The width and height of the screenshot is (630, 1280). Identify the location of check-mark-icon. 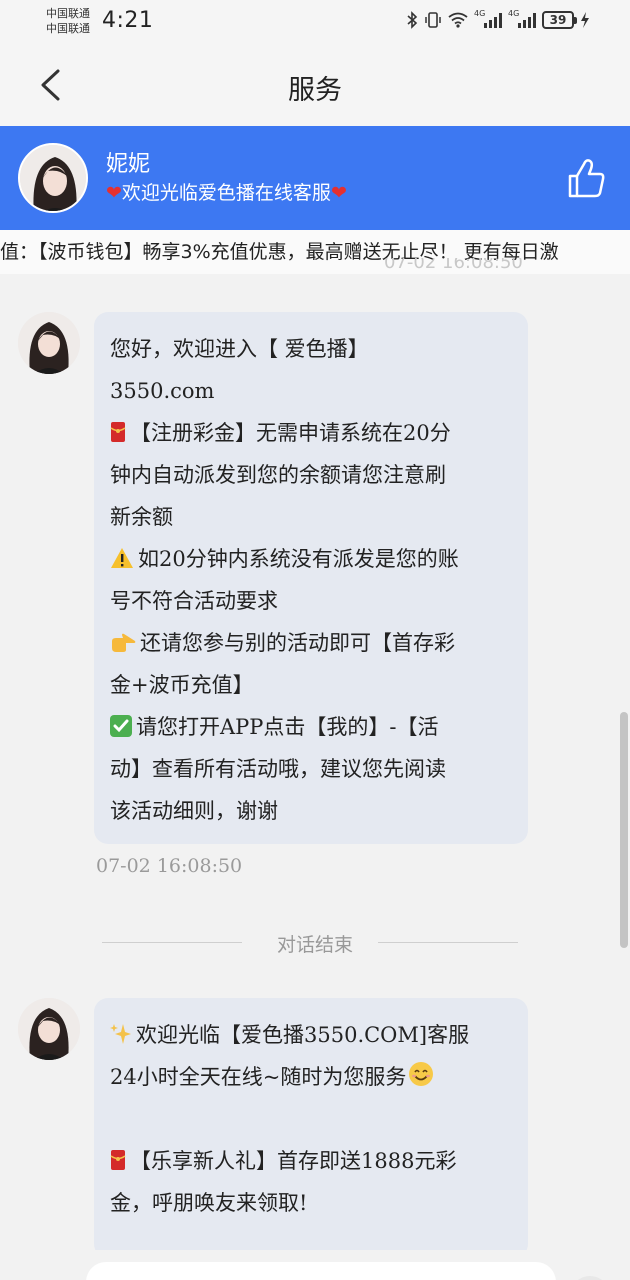
(121, 726).